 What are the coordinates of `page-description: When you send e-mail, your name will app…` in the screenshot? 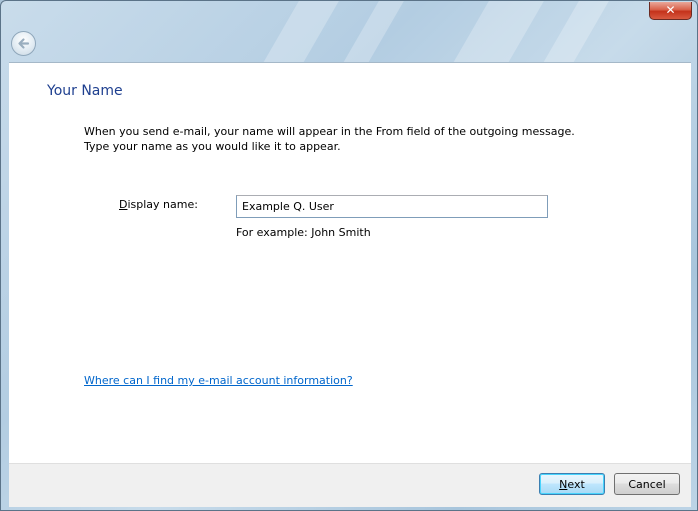 It's located at (329, 139).